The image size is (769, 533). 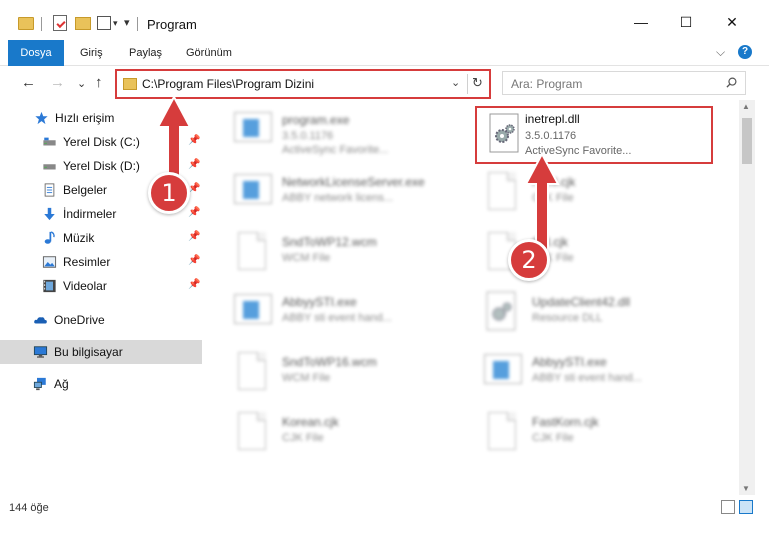 I want to click on minimize-button: —, so click(x=641, y=22).